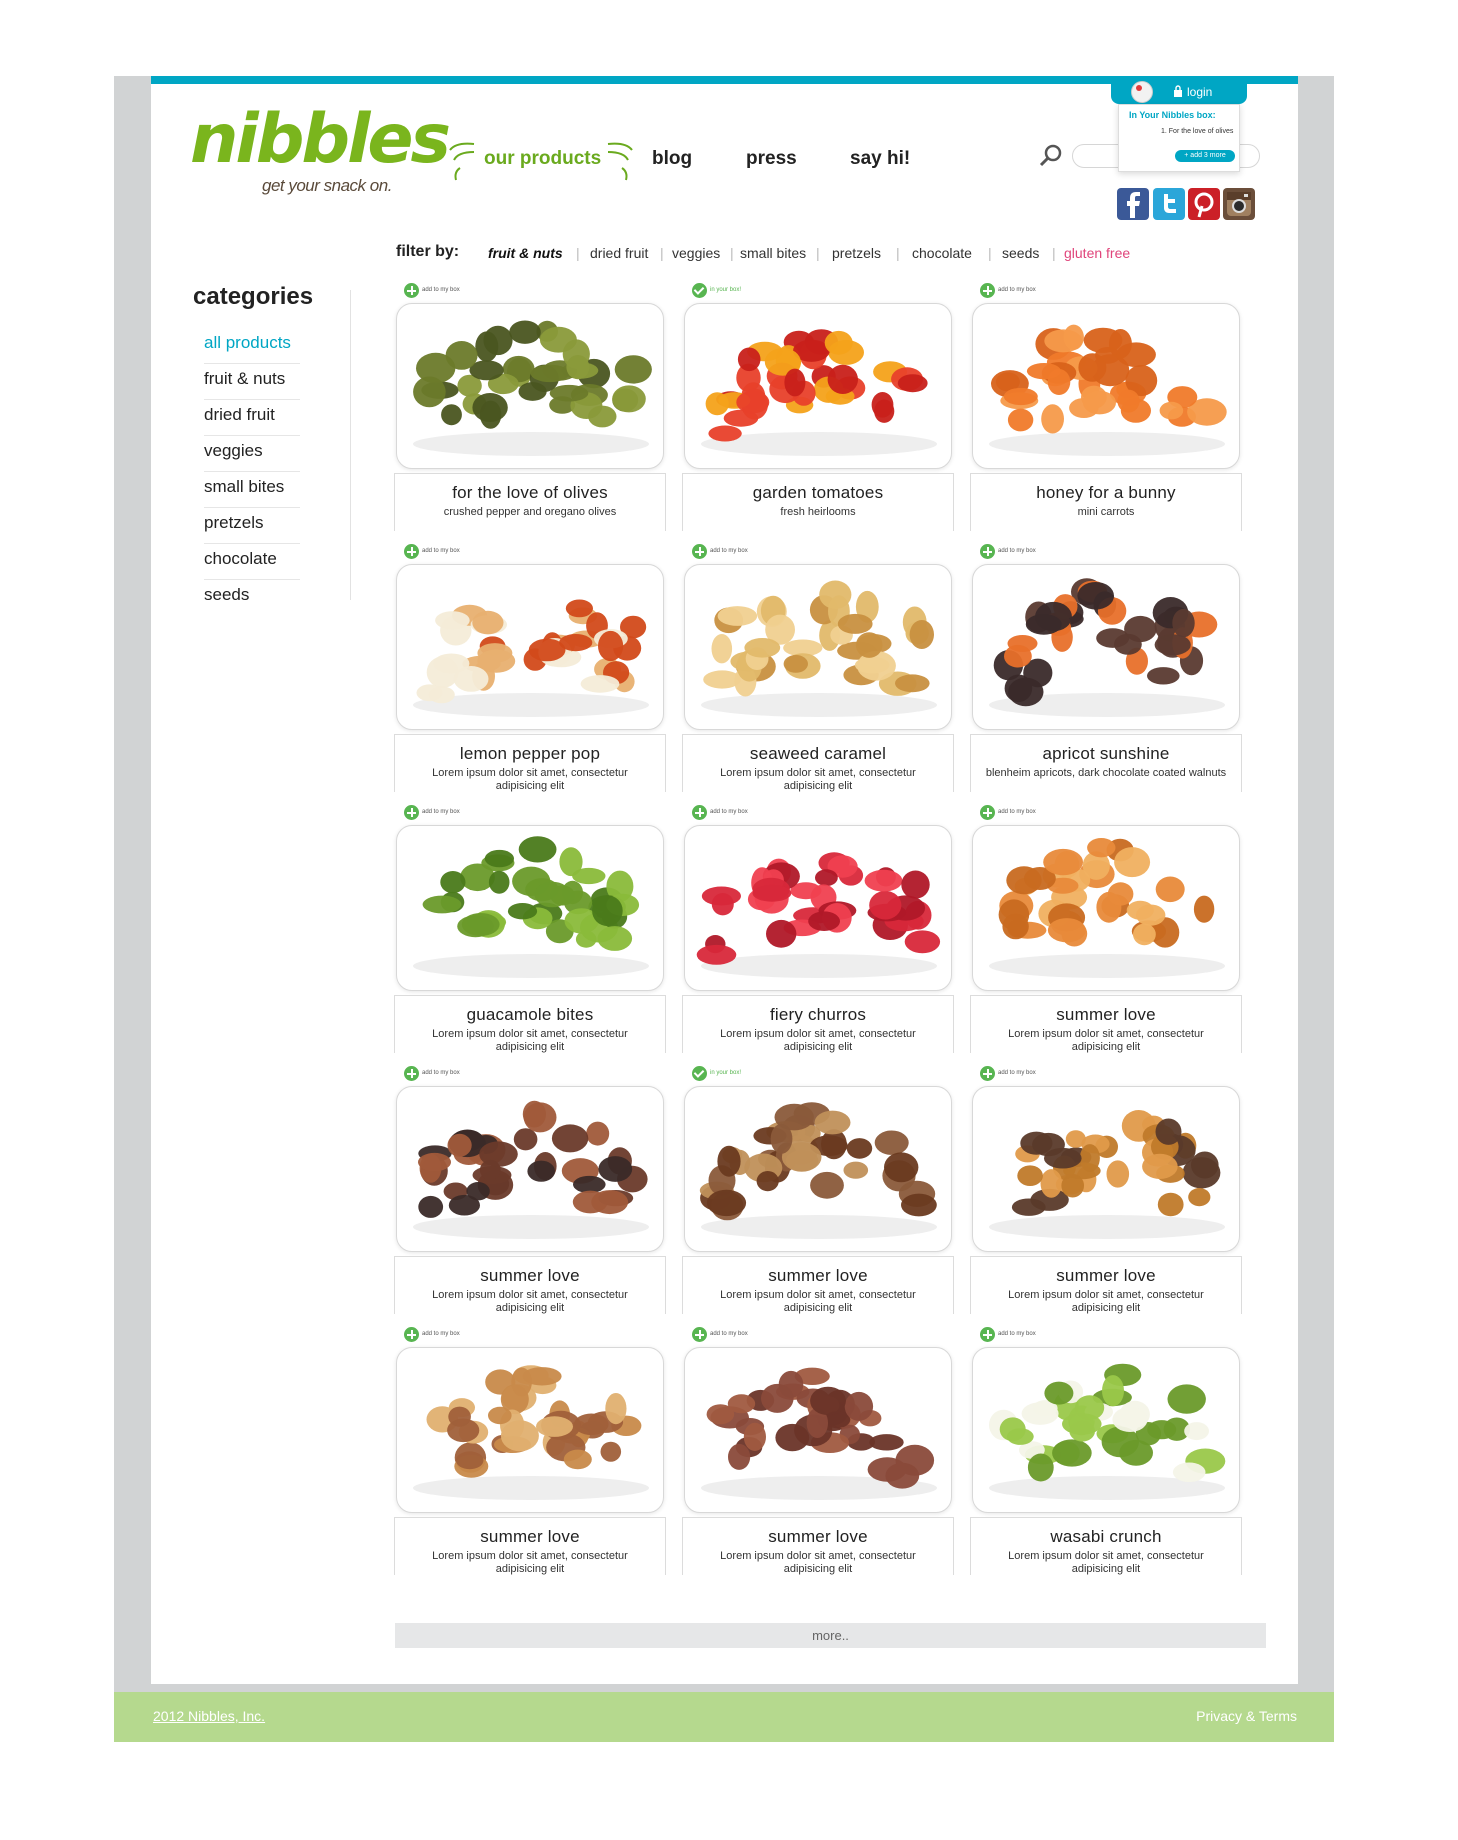 The height and width of the screenshot is (1840, 1458). I want to click on filter-fruit-nuts: fruit & nuts, so click(525, 253).